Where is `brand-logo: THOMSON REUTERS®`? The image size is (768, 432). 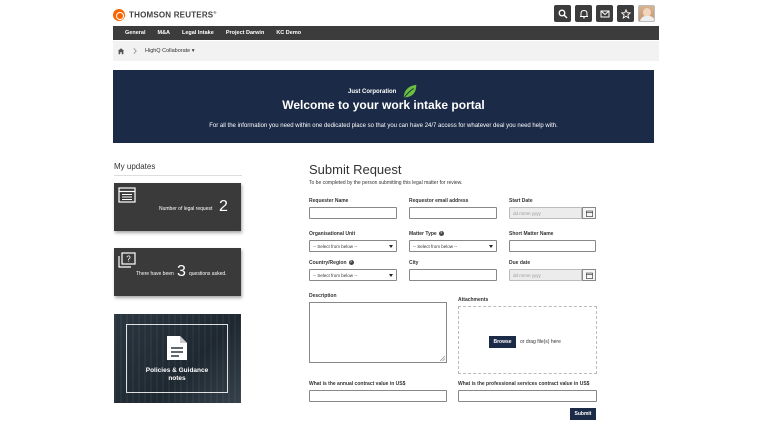
brand-logo: THOMSON REUTERS® is located at coordinates (165, 15).